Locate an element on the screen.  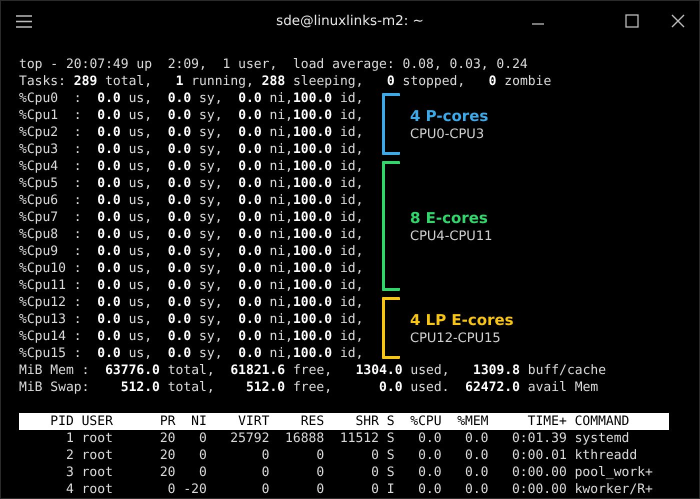
close-icon is located at coordinates (678, 21).